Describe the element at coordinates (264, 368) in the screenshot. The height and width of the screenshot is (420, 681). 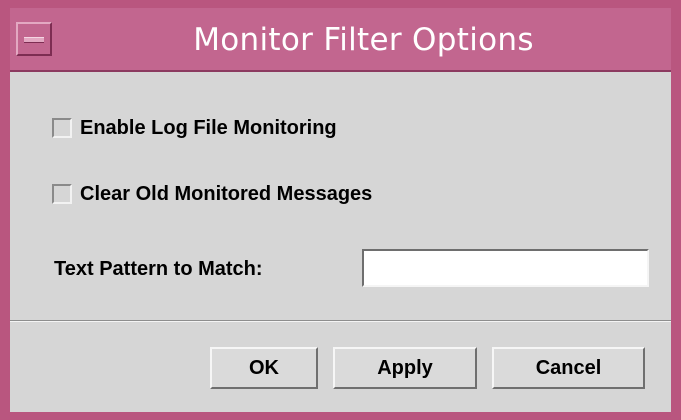
I see `ok-button: OK` at that location.